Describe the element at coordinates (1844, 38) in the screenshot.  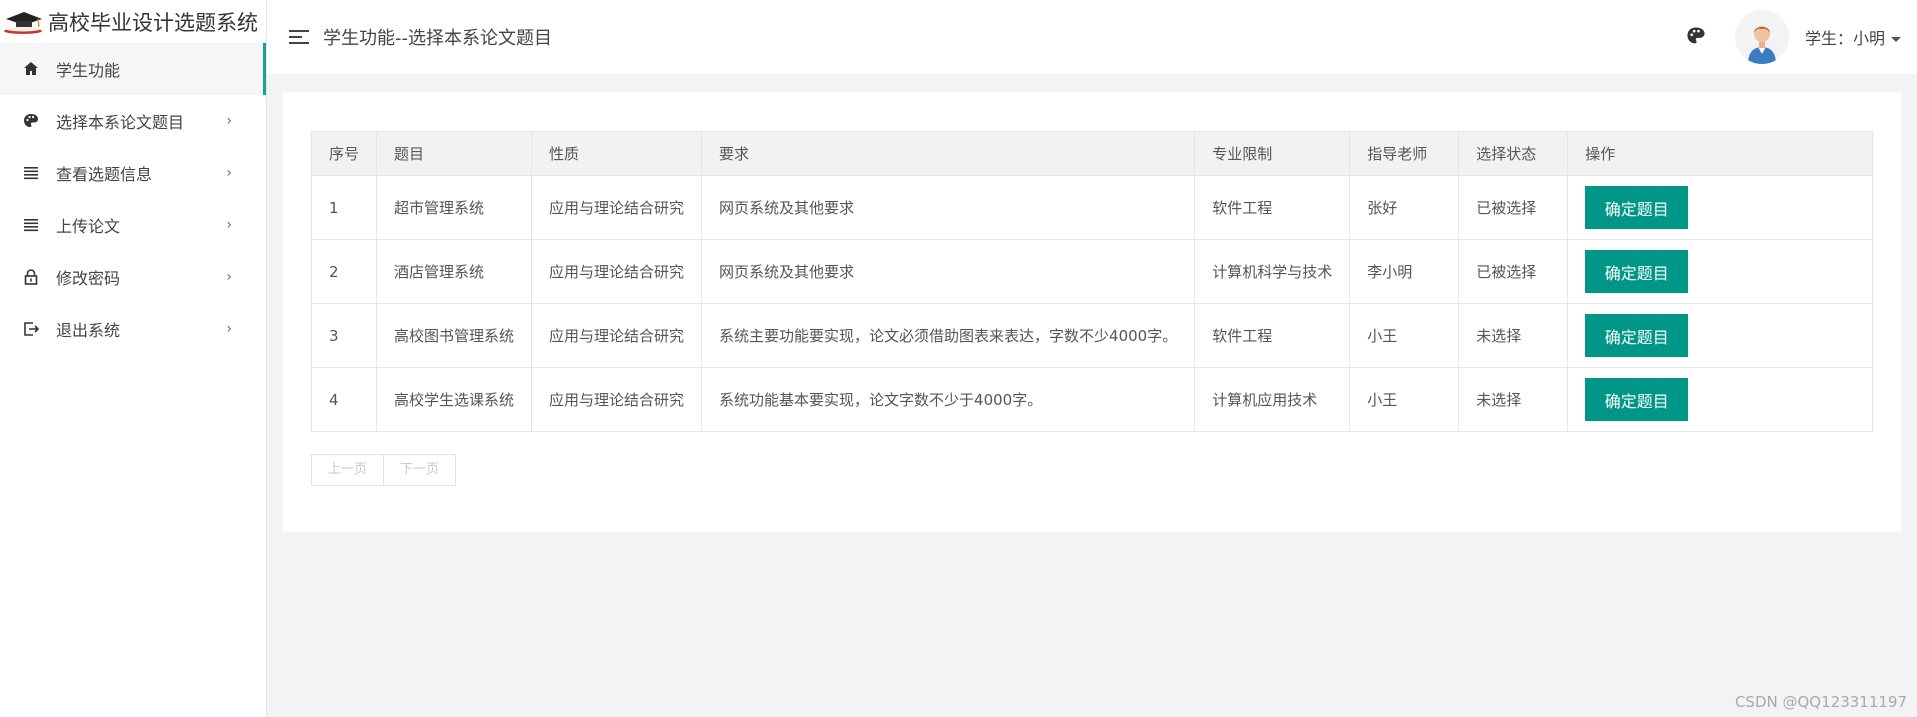
I see `user-name-label: 学生：小明` at that location.